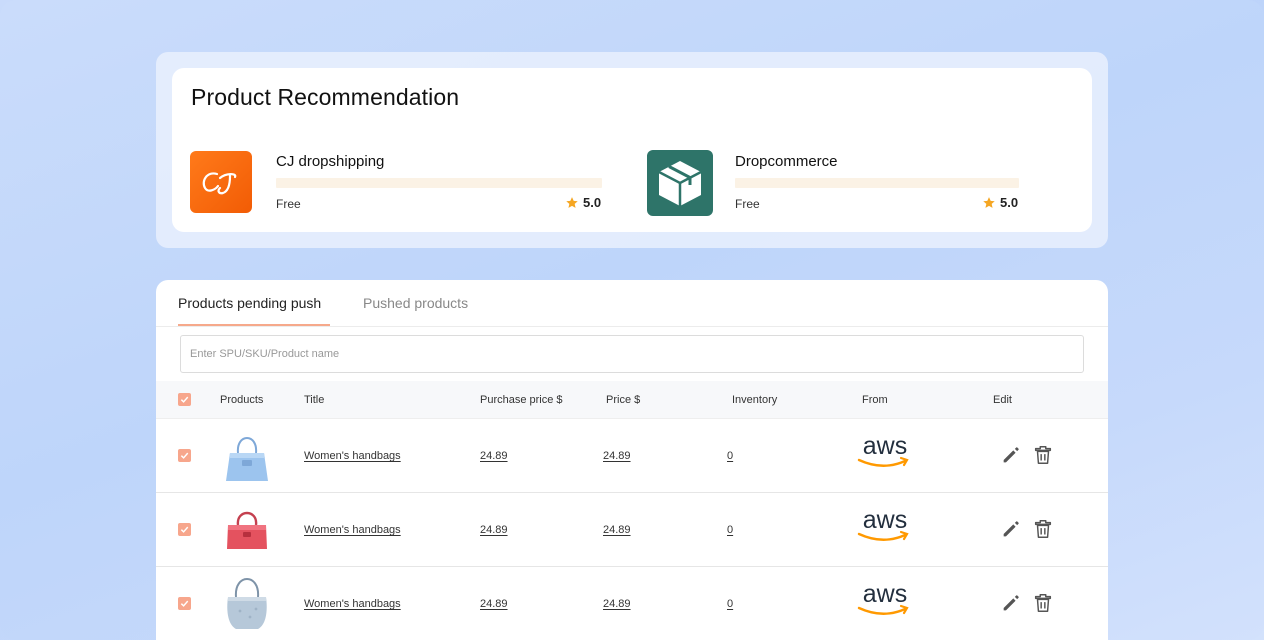 Image resolution: width=1264 pixels, height=640 pixels. What do you see at coordinates (254, 325) in the screenshot?
I see `active-tab-indicator` at bounding box center [254, 325].